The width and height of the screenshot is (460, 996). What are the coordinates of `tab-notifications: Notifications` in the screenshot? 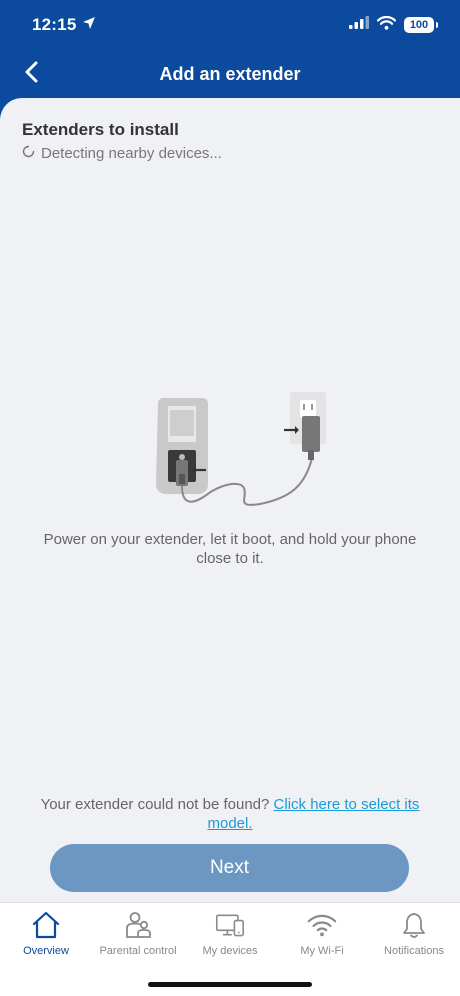 It's located at (414, 934).